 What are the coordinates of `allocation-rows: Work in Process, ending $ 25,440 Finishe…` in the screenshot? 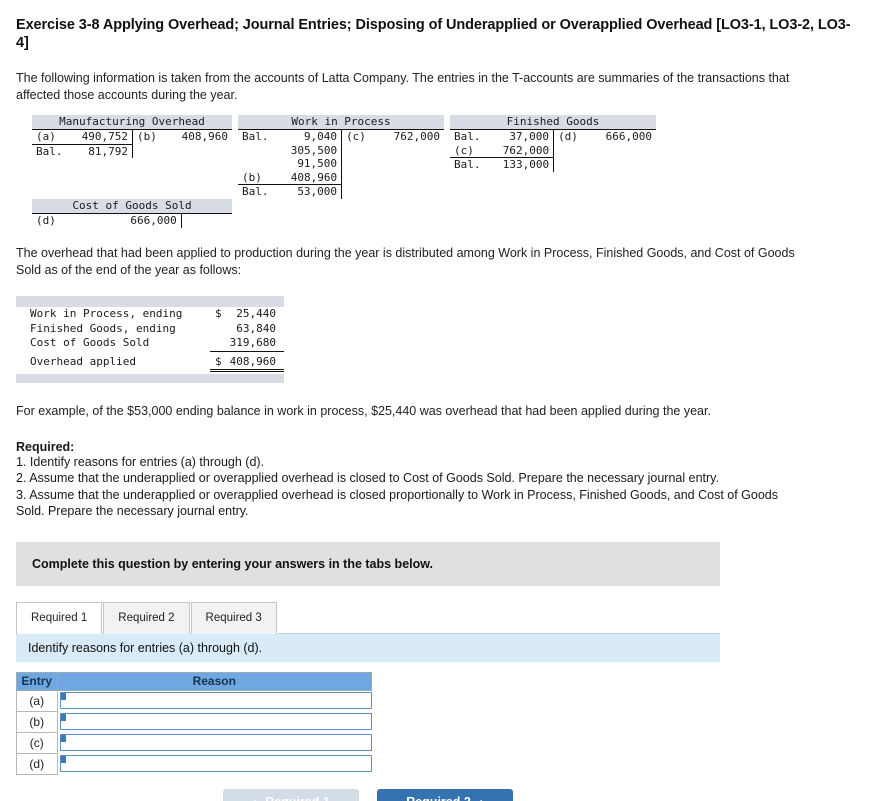 It's located at (150, 339).